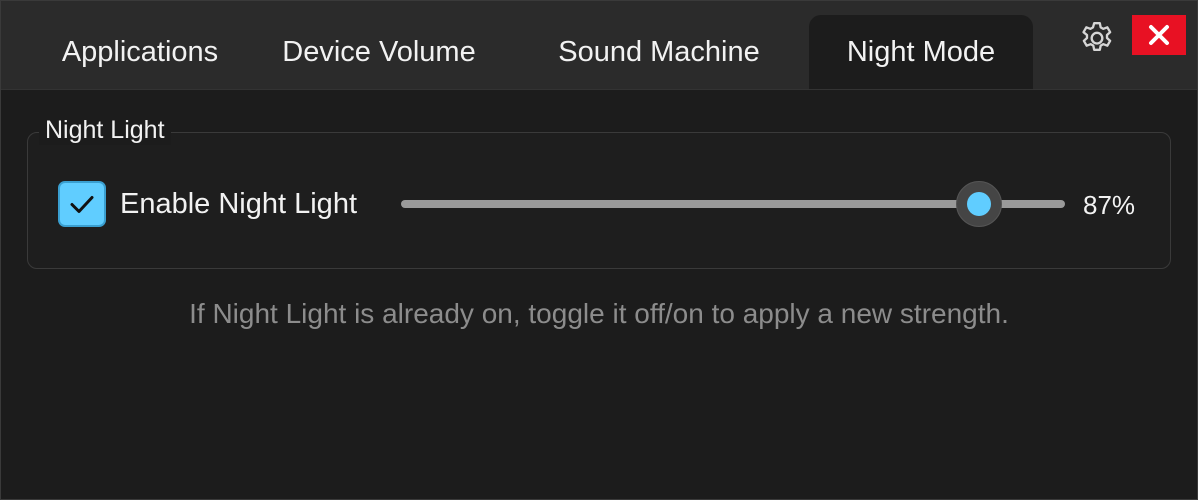 This screenshot has height=500, width=1198. What do you see at coordinates (238, 204) in the screenshot?
I see `enable-night-light-label: Enable Night Light` at bounding box center [238, 204].